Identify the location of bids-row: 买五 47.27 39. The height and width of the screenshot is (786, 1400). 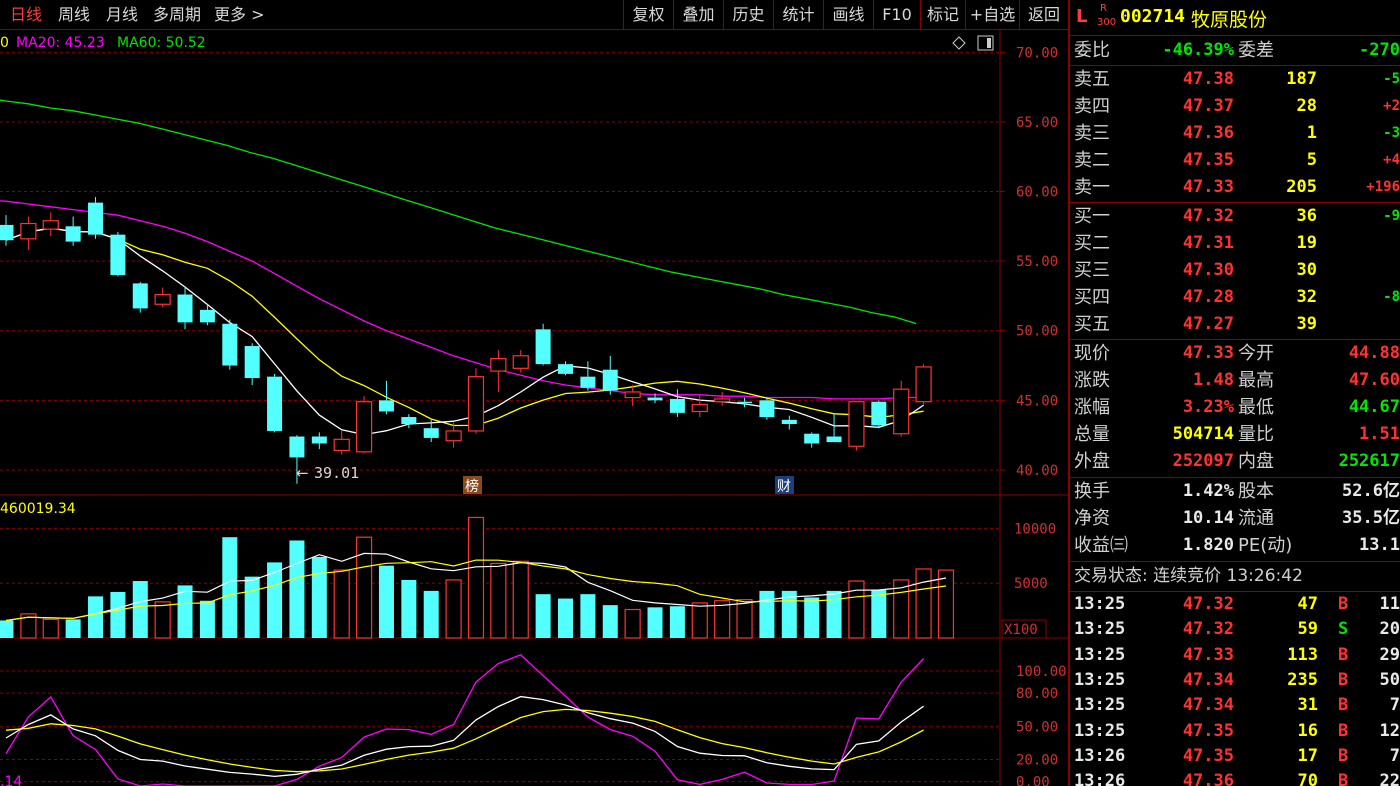
(1235, 324).